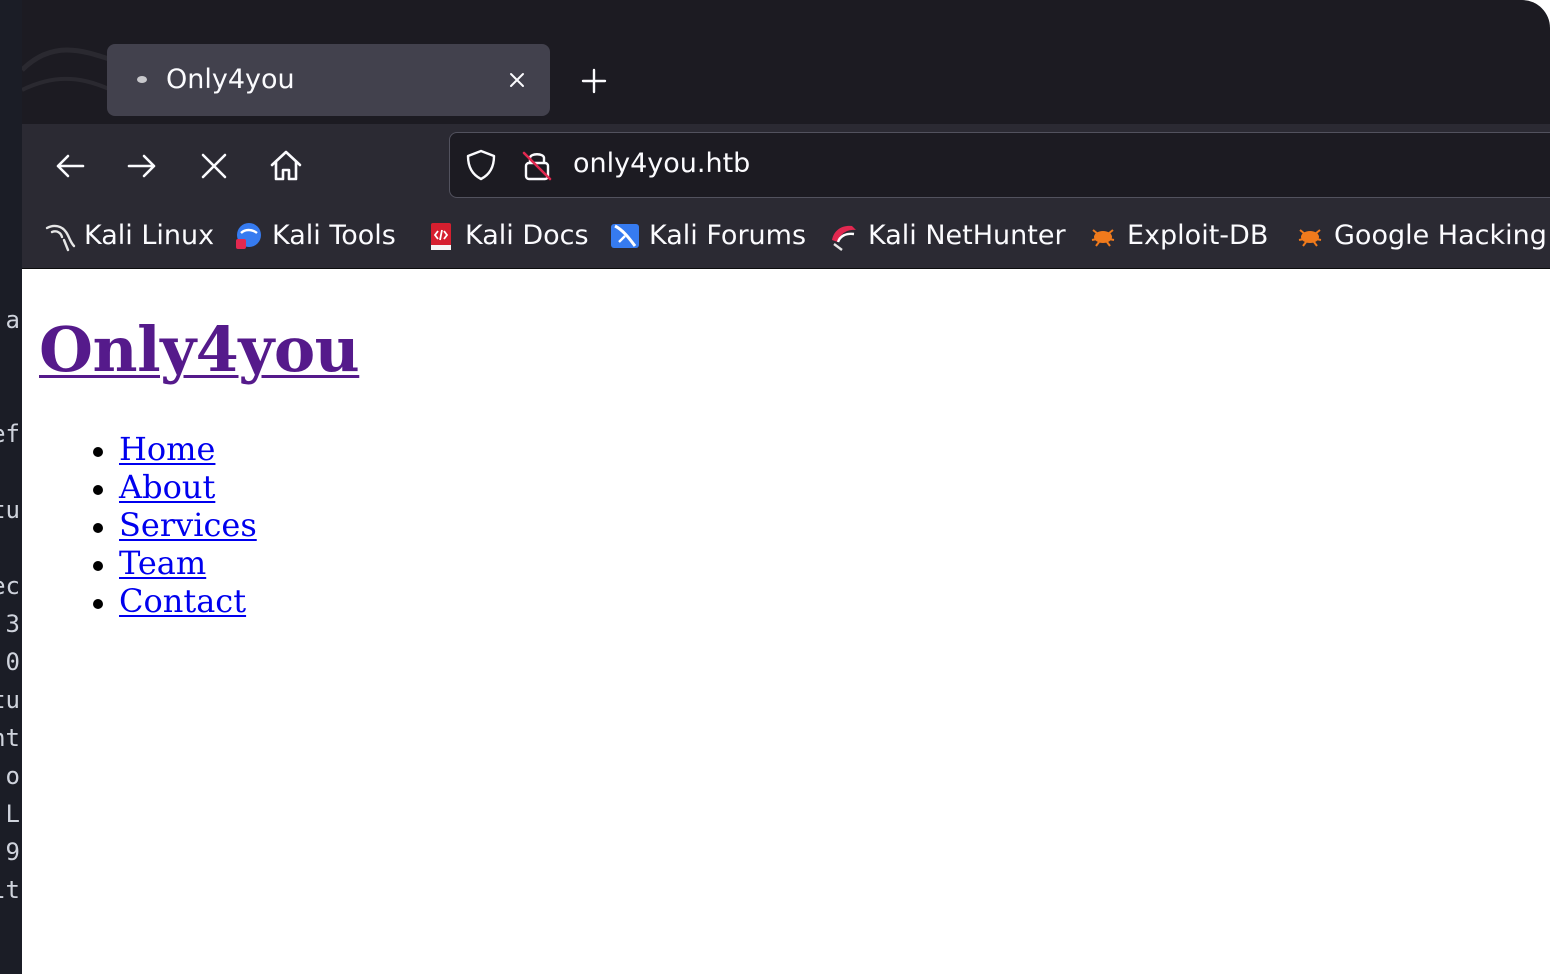  What do you see at coordinates (441, 236) in the screenshot?
I see `kali-docs-icon` at bounding box center [441, 236].